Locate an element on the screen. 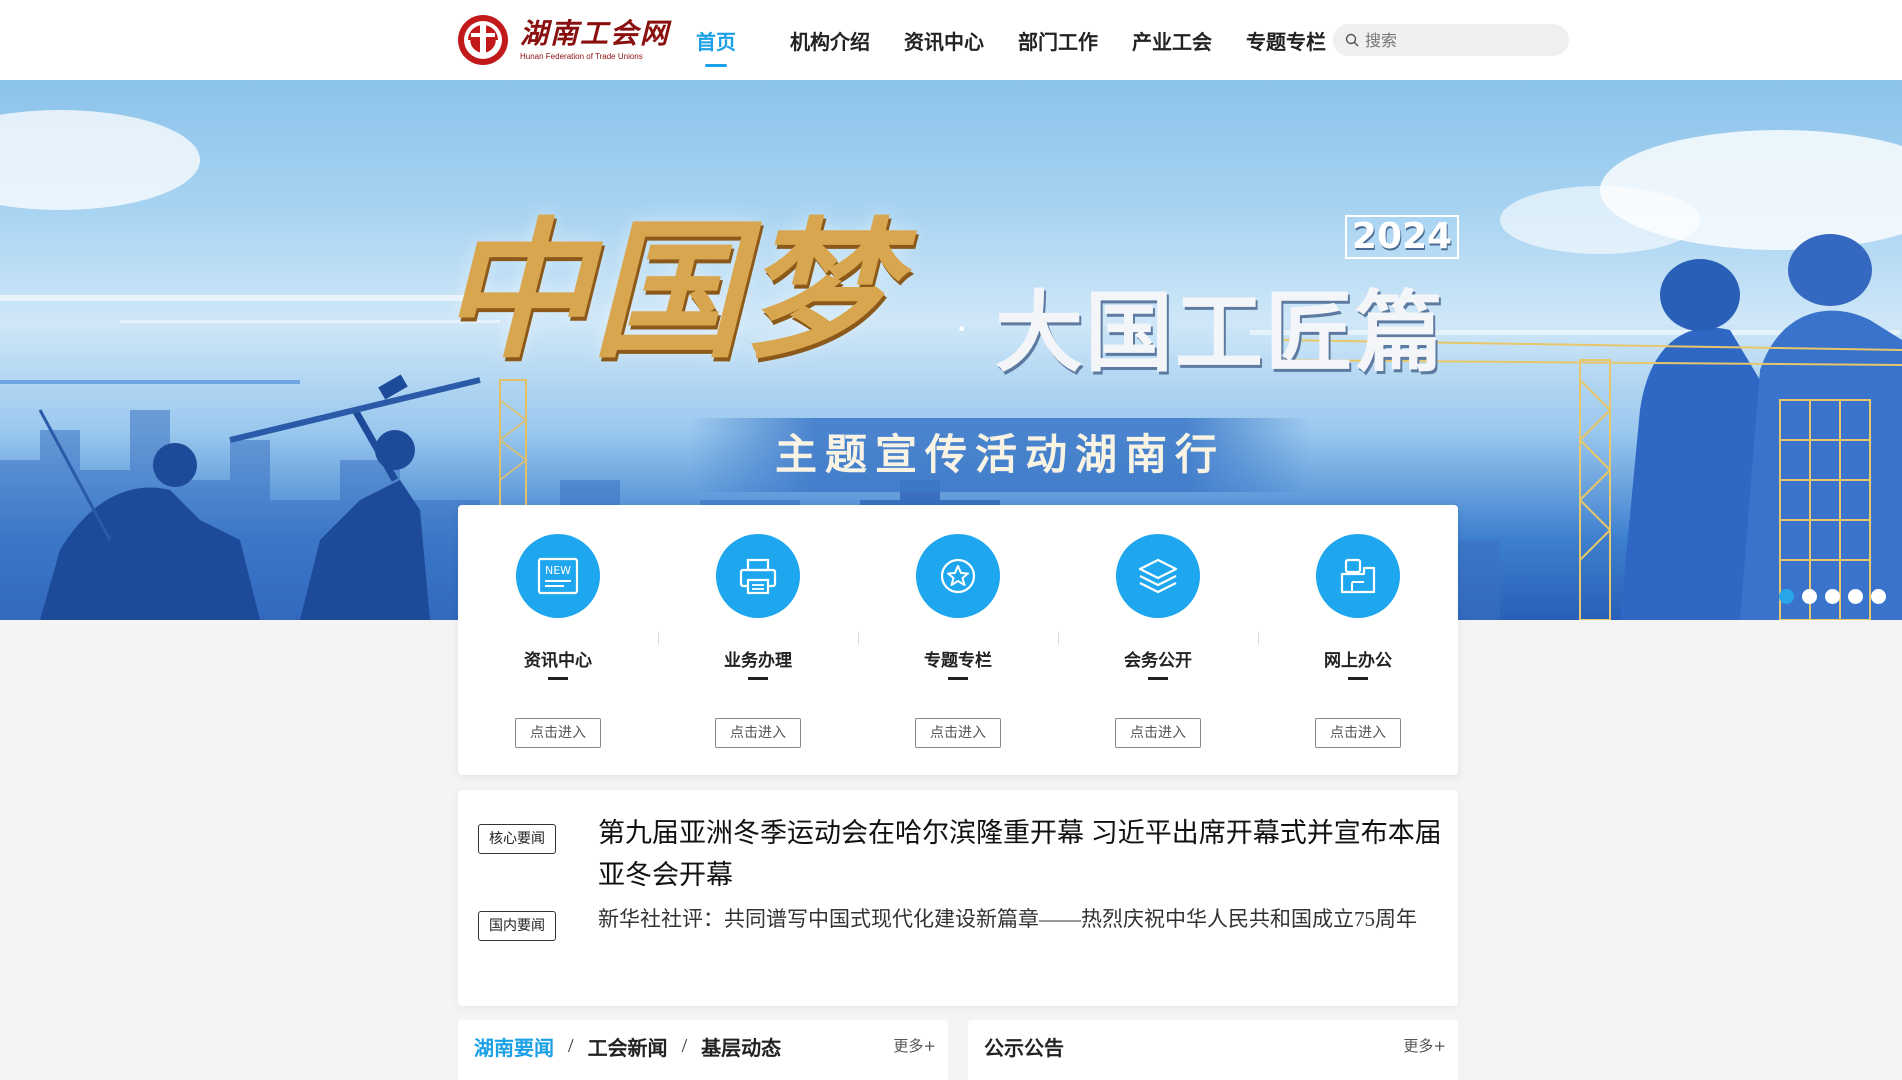 The width and height of the screenshot is (1902, 1080). notice-title: 公示公告 is located at coordinates (1024, 1046).